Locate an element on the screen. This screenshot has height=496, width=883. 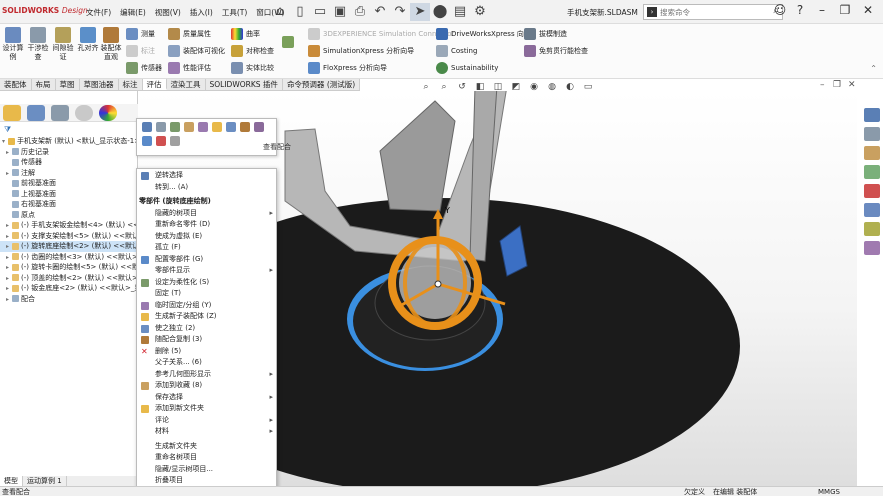
isolate-icon is located at coordinates (175, 127).